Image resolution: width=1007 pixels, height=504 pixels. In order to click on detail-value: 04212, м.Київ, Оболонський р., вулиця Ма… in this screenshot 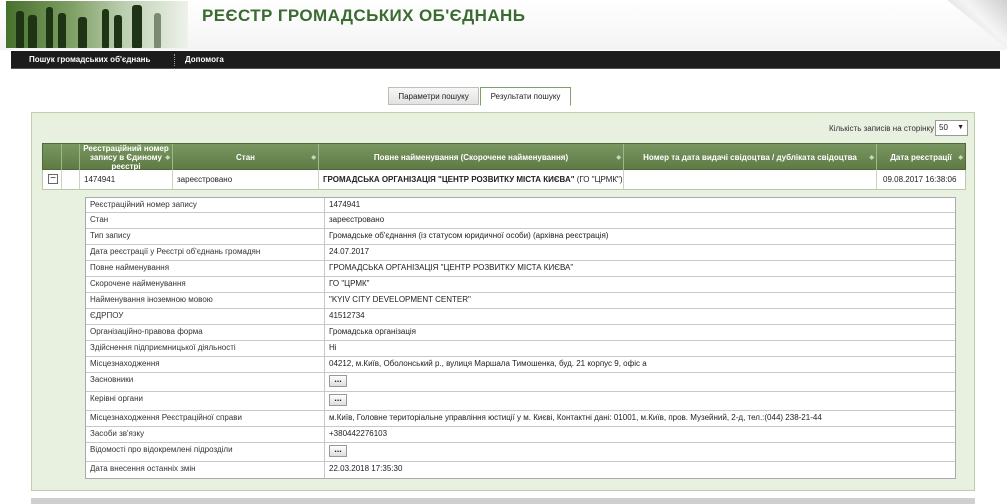, I will do `click(488, 363)`.